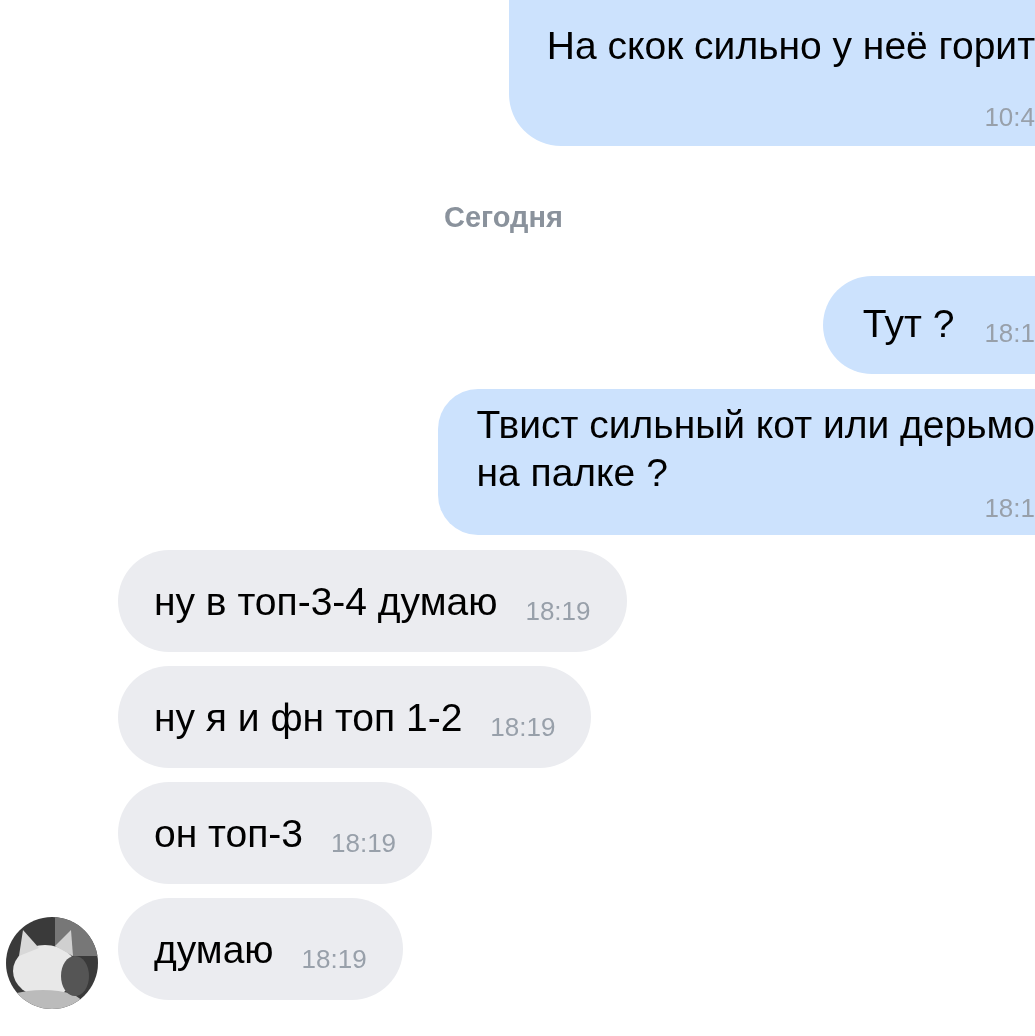  Describe the element at coordinates (228, 834) in the screenshot. I see `message-text: он топ-3` at that location.